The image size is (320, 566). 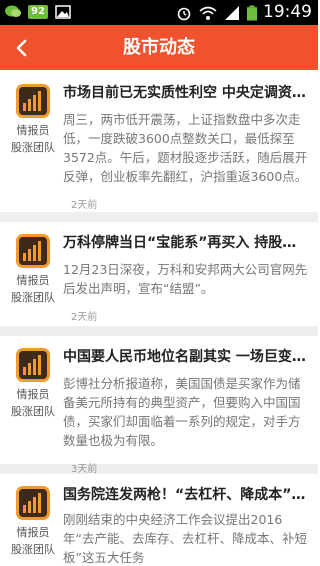 I want to click on status-clock: 19:49, so click(x=287, y=12).